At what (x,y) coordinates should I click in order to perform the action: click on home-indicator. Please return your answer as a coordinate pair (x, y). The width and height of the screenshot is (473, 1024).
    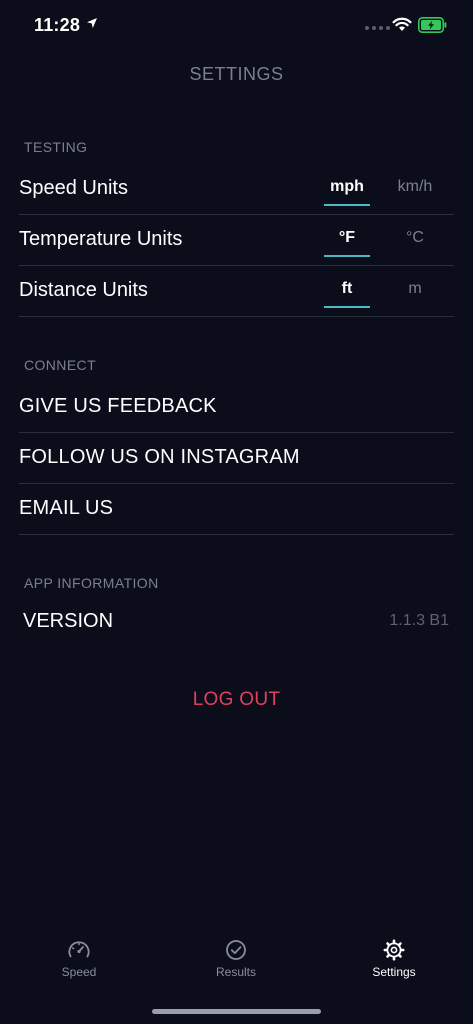
    Looking at the image, I should click on (236, 1011).